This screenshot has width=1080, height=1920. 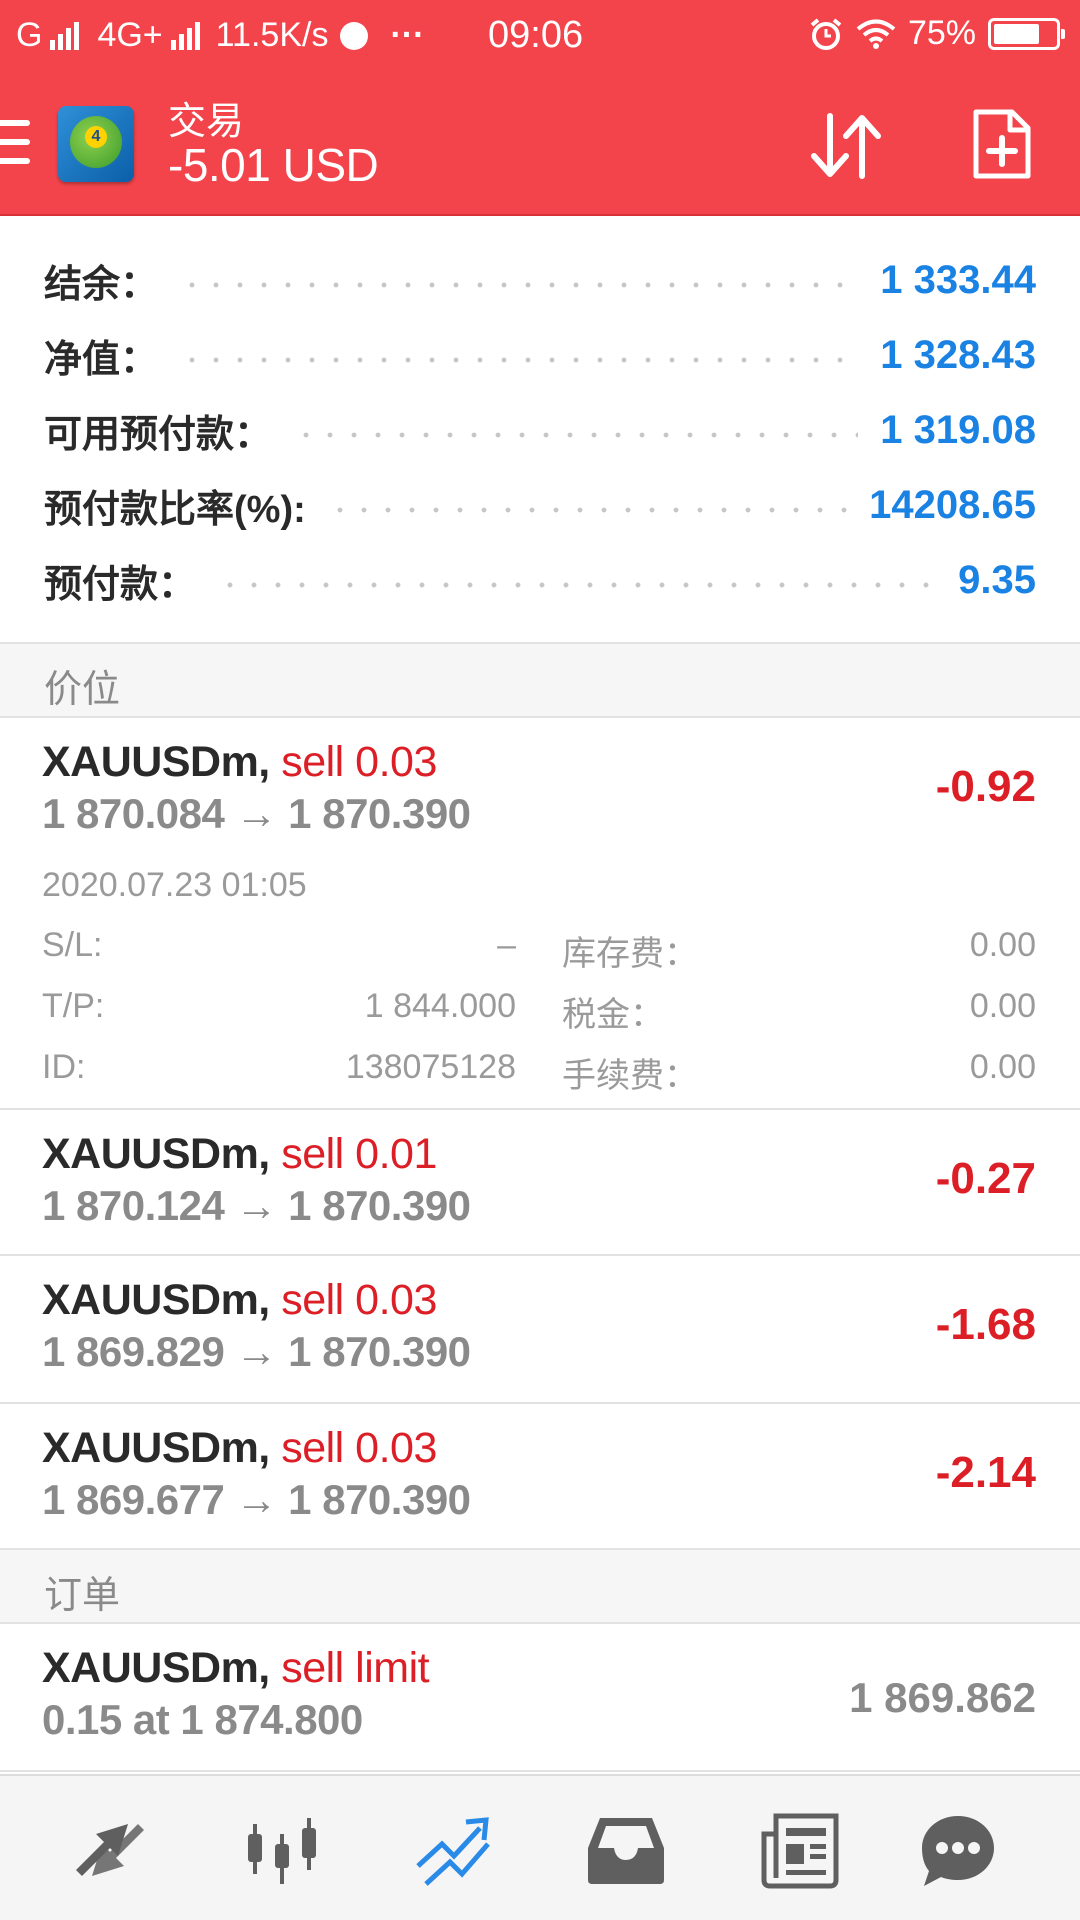 I want to click on position-open-time: 2020.07.23 01:05, so click(x=174, y=885).